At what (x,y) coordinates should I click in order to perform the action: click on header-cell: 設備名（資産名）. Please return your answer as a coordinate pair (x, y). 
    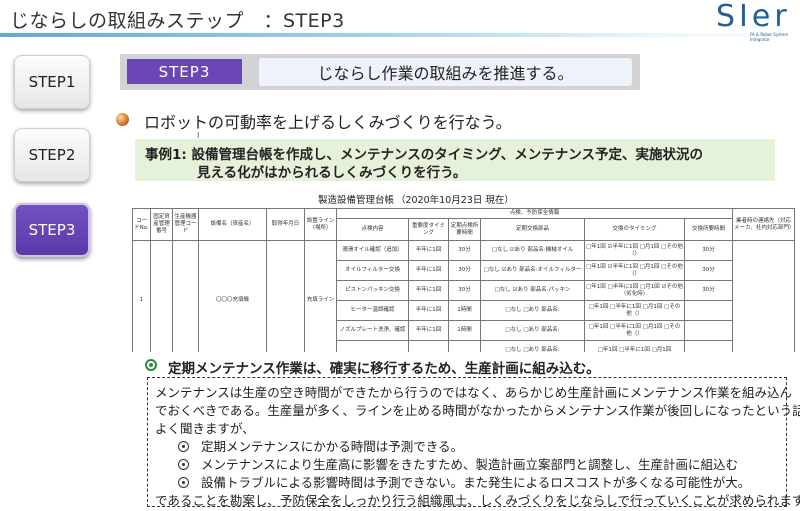
    Looking at the image, I should click on (232, 224).